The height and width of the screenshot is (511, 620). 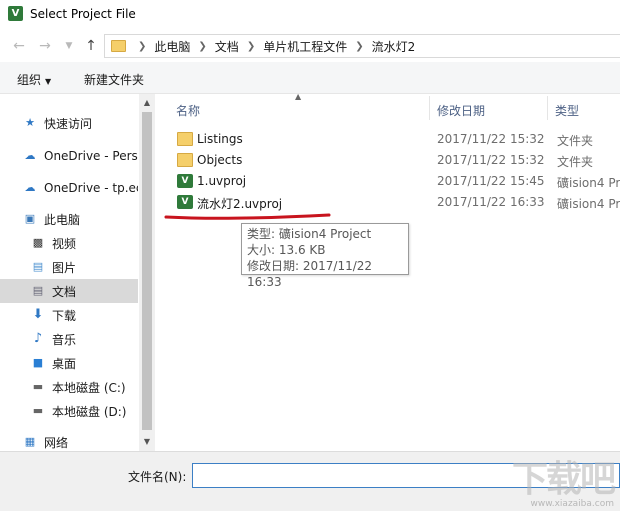 I want to click on sidebar-item-onedrive-org: ☁ OneDrive - tp.ec, so click(x=69, y=188).